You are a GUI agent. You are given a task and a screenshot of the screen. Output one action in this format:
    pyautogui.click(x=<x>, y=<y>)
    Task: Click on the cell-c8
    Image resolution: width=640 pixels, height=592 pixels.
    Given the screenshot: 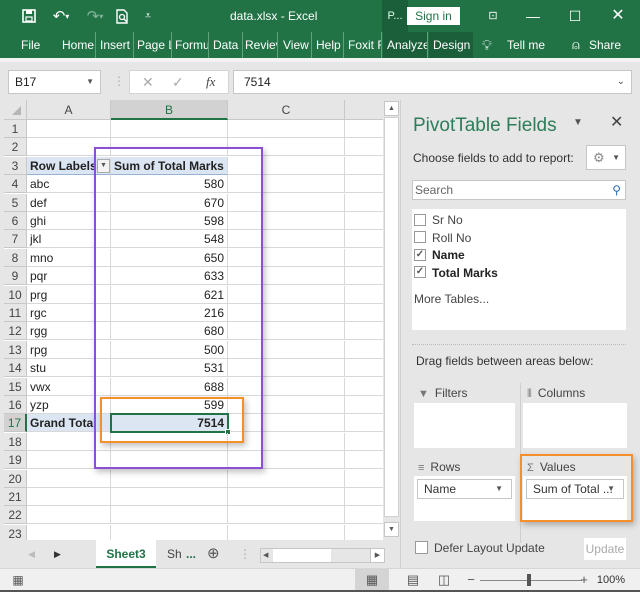 What is the action you would take?
    pyautogui.click(x=286, y=257)
    